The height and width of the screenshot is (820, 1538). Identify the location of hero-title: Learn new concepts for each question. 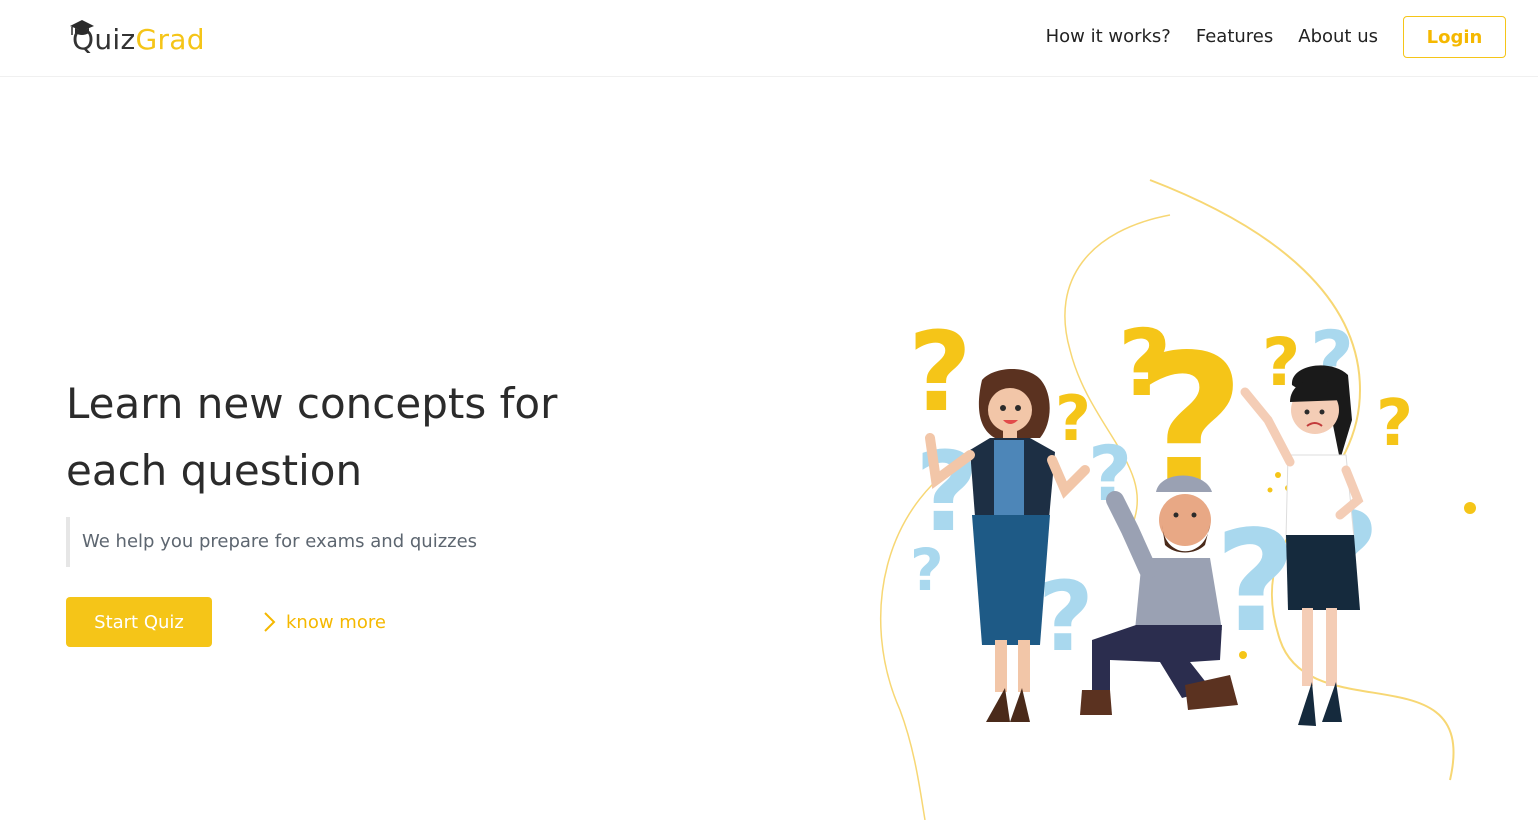
(326, 437).